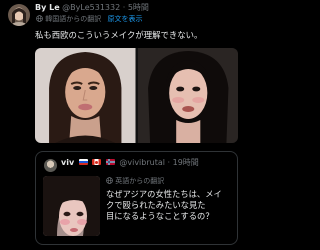 This screenshot has height=250, width=320. What do you see at coordinates (138, 7) in the screenshot?
I see `post-time: 5時間` at bounding box center [138, 7].